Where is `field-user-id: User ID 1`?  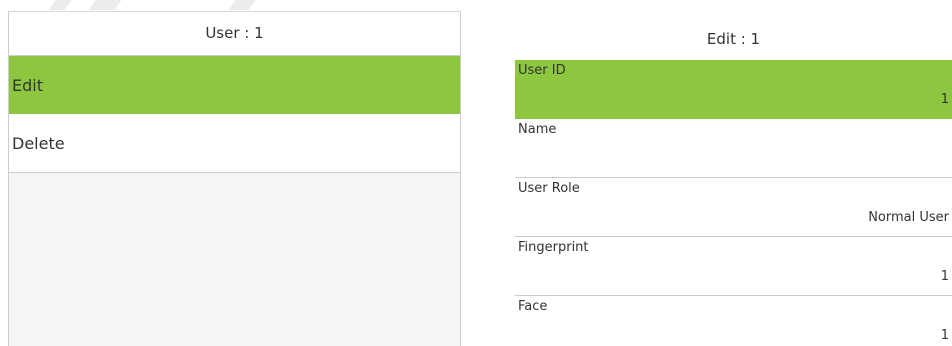 field-user-id: User ID 1 is located at coordinates (733, 89).